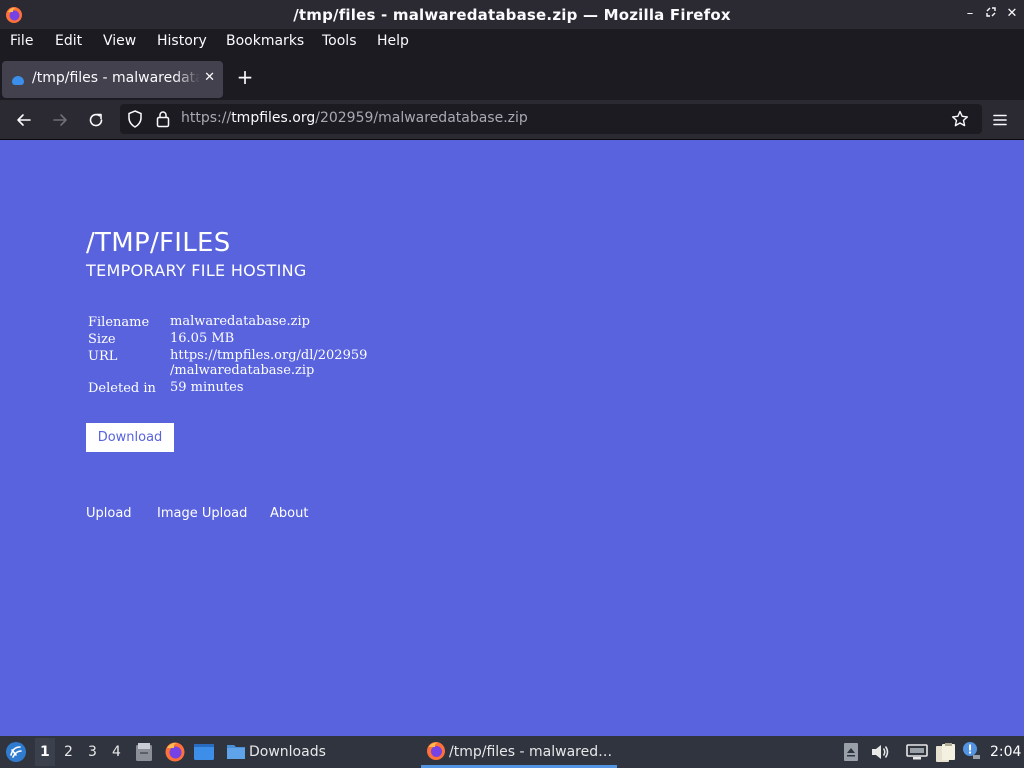 The width and height of the screenshot is (1024, 768). Describe the element at coordinates (273, 118) in the screenshot. I see `url-host: tmpfiles.org` at that location.